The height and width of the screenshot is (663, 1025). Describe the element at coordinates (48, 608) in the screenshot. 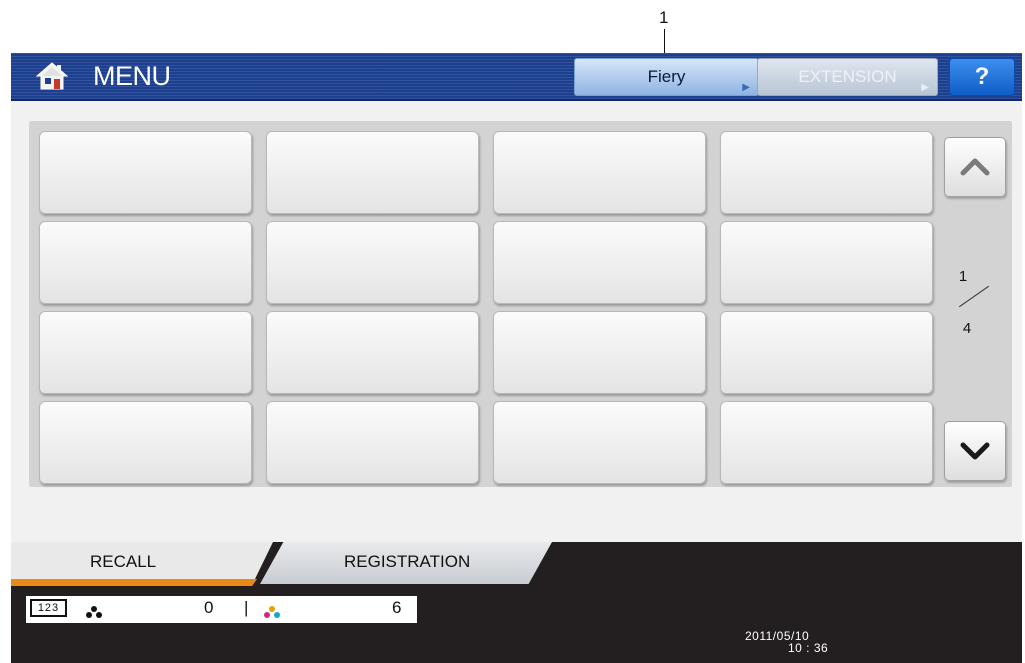

I see `counter-mode-icon: 123` at that location.